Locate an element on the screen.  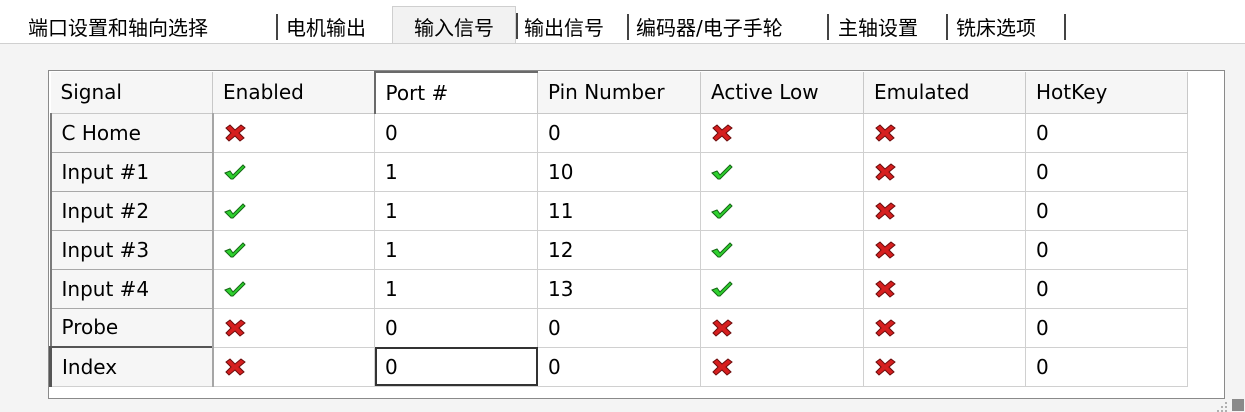
cell-signal: Input #4 is located at coordinates (131, 289).